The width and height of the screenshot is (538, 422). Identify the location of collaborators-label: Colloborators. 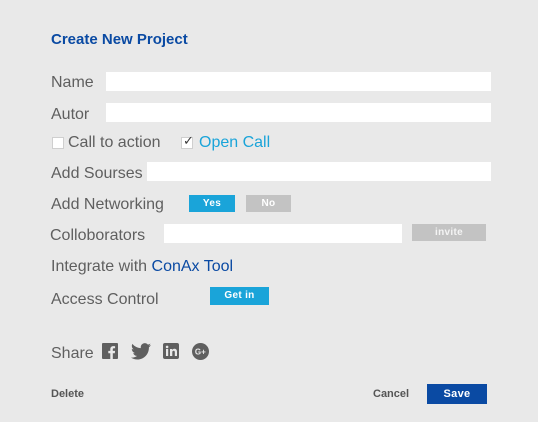
(98, 235).